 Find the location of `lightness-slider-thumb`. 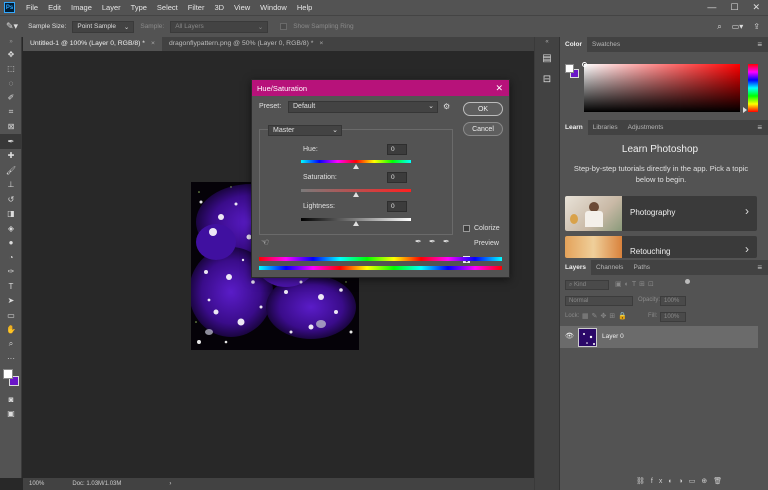

lightness-slider-thumb is located at coordinates (356, 223).